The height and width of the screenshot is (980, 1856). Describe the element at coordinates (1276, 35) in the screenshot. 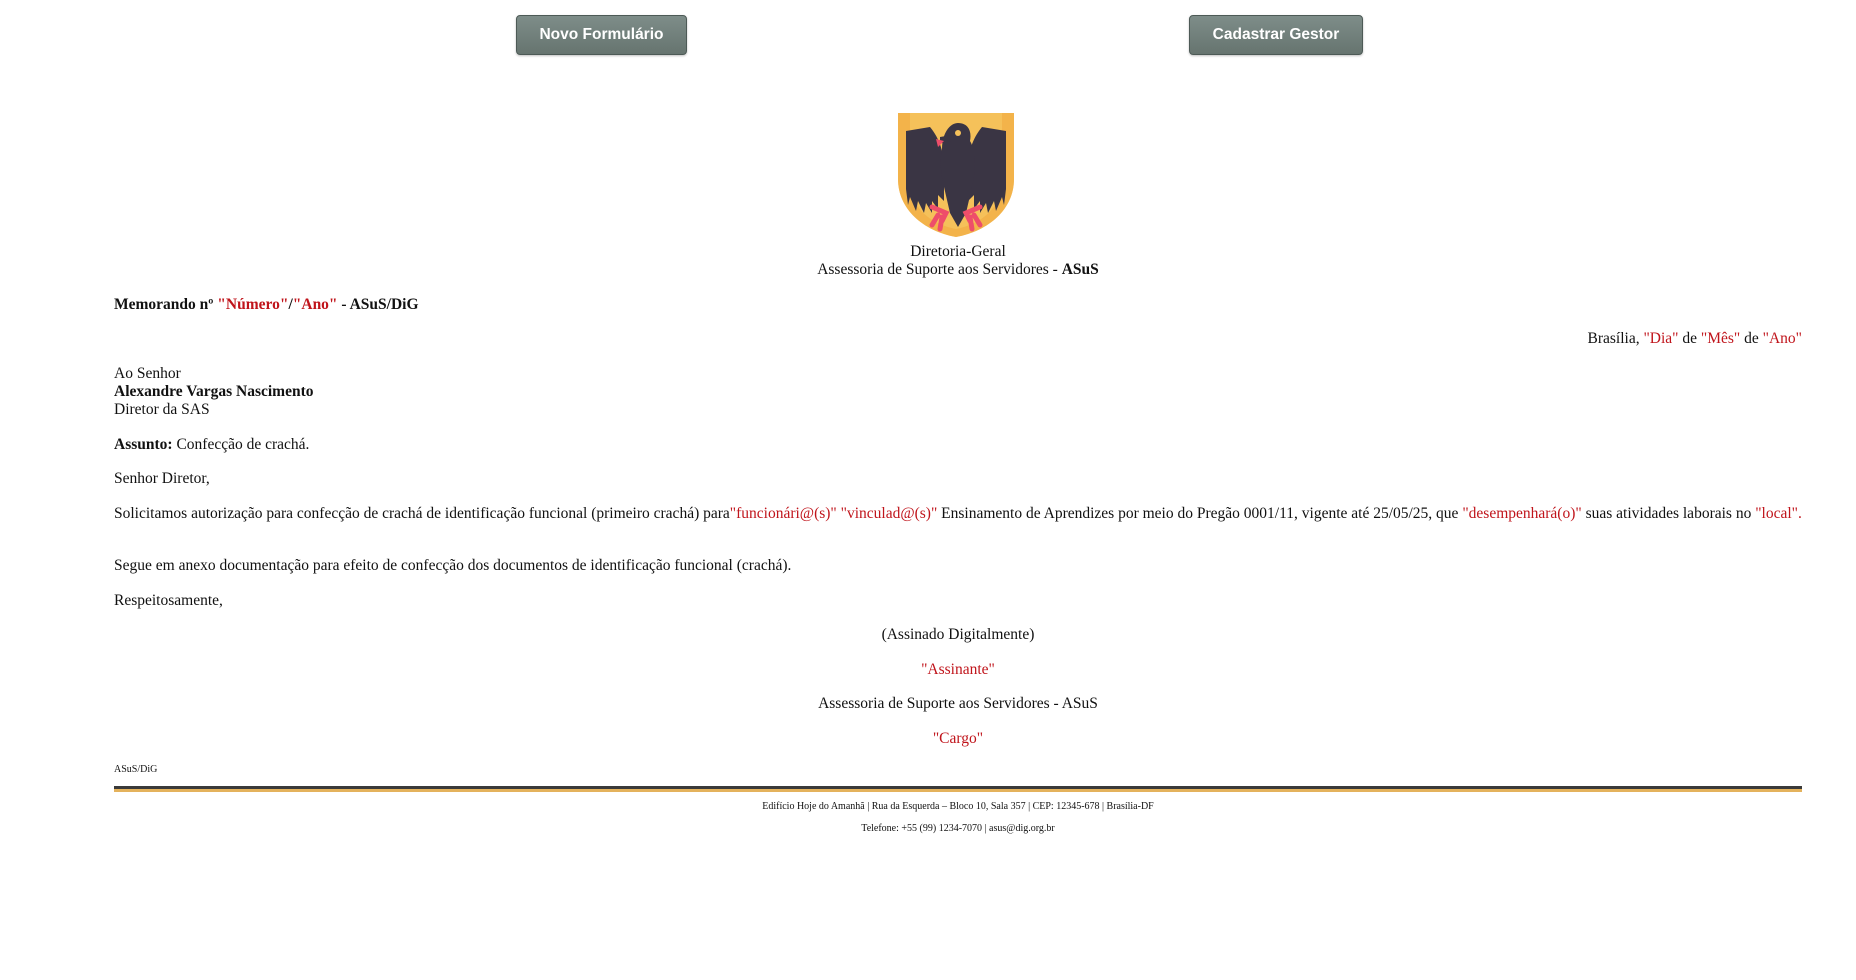

I see `register-manager-button: Cadastrar Gestor` at that location.